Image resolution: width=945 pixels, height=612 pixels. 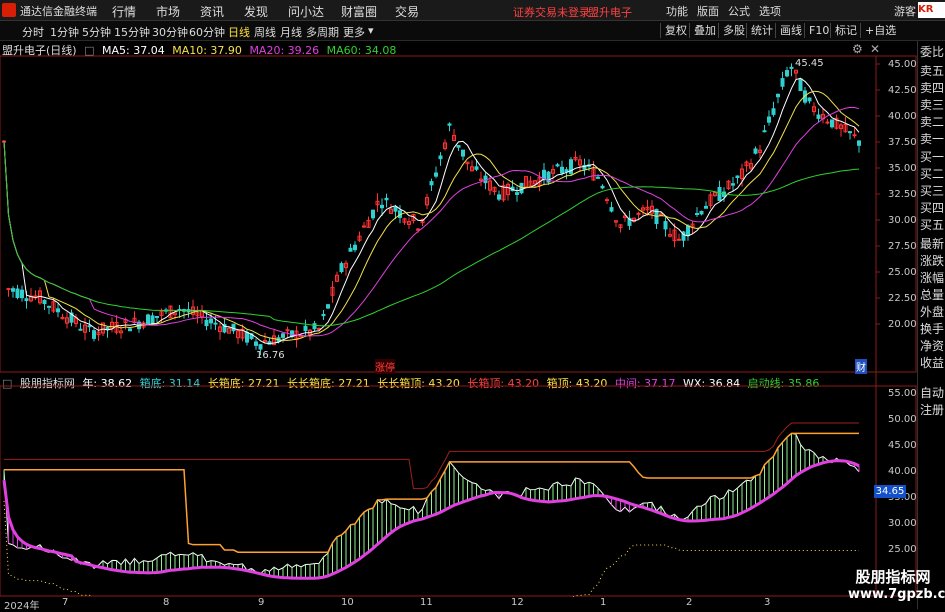 I want to click on limit-up-tag: 涨停, so click(x=385, y=366).